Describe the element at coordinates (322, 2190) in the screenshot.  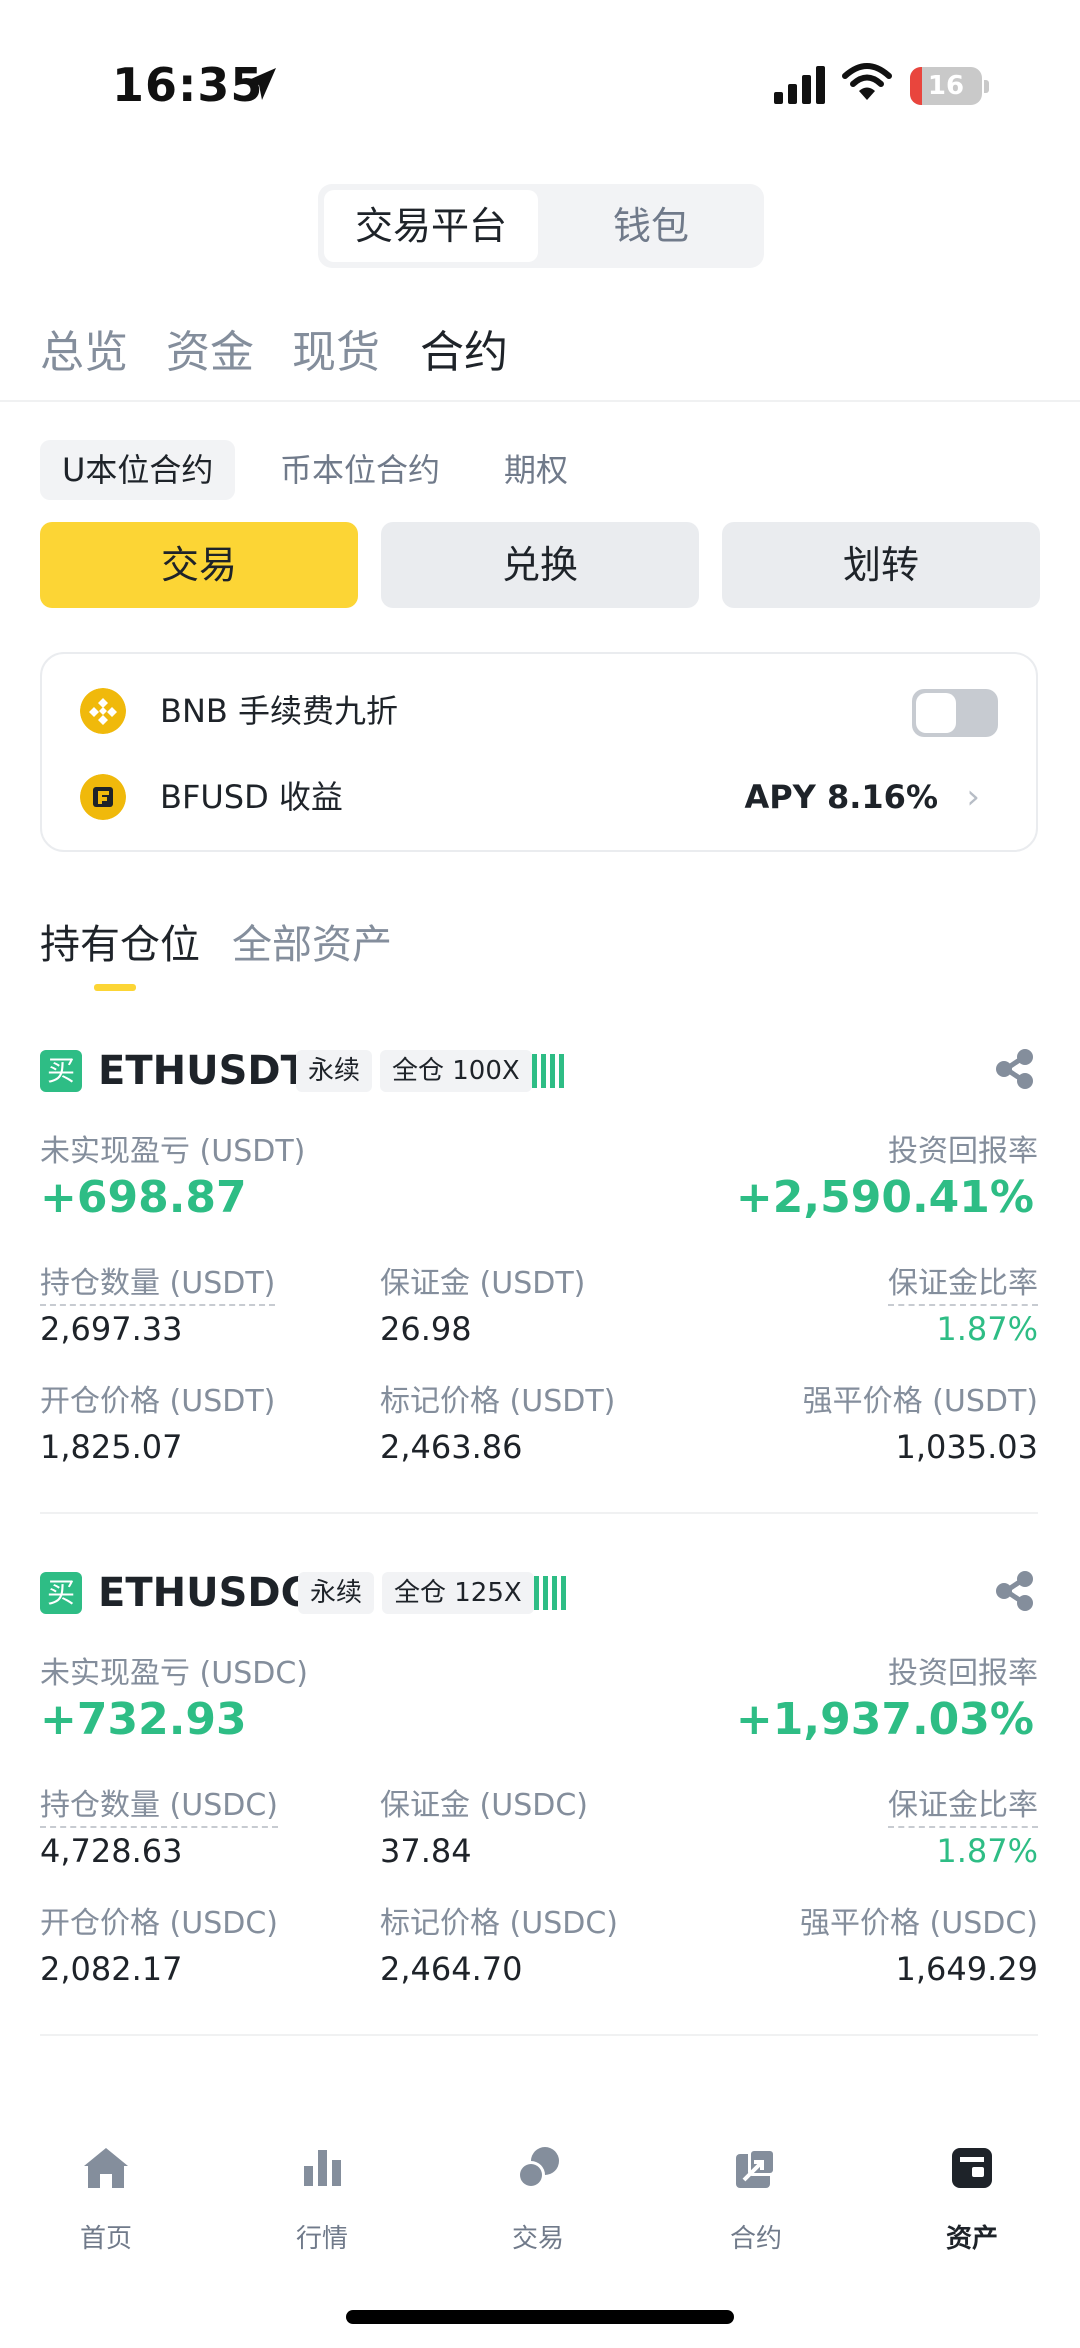
I see `nav-markets: 行情` at that location.